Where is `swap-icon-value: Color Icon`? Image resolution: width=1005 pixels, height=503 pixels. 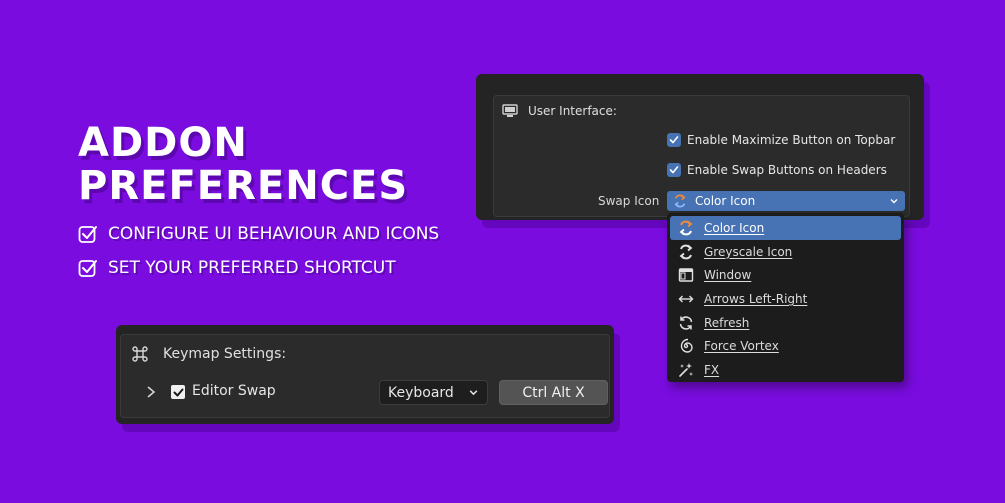 swap-icon-value: Color Icon is located at coordinates (725, 201).